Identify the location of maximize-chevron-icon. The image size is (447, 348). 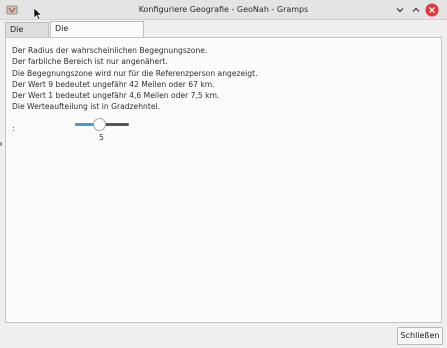
(416, 10).